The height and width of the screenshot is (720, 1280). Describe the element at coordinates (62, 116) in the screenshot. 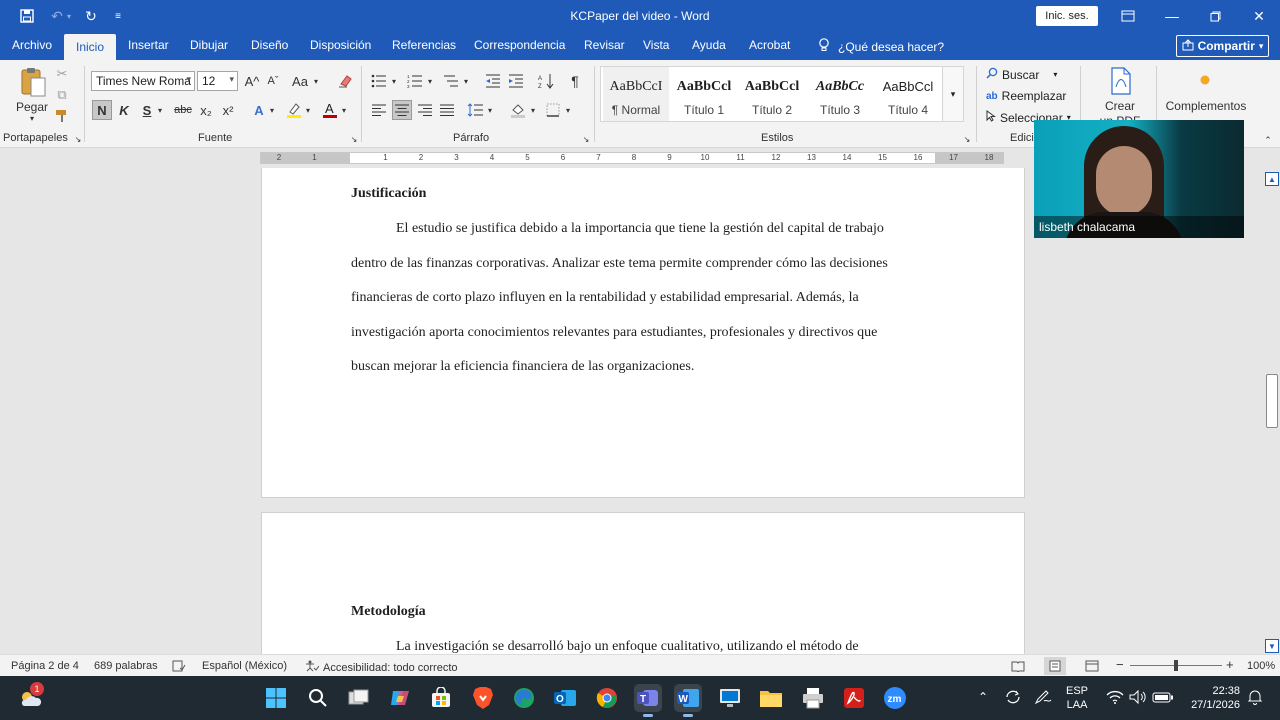

I see `format-painter-icon` at that location.